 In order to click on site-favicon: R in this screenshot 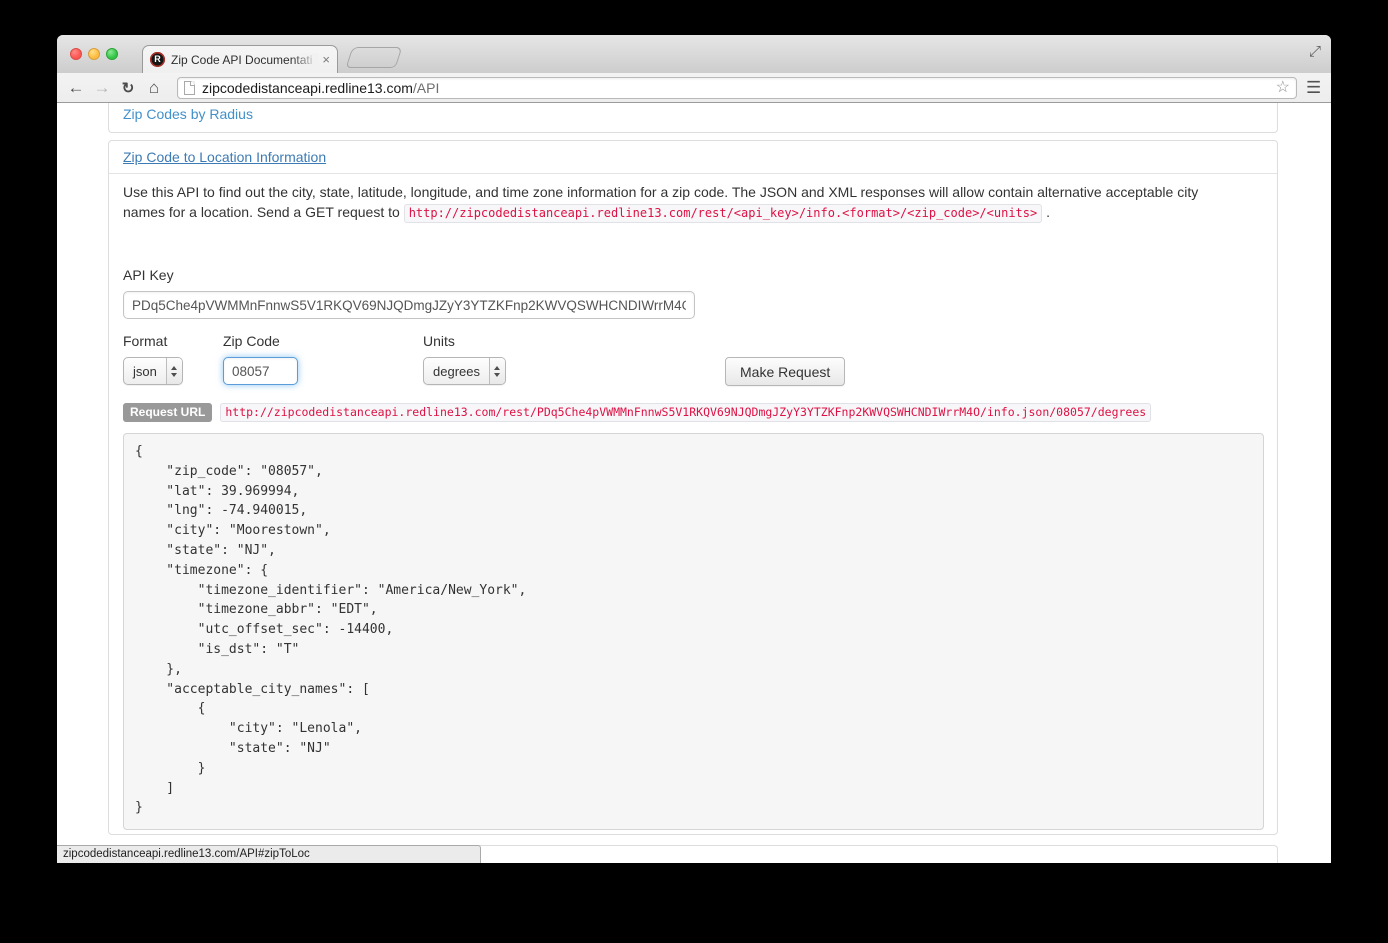, I will do `click(157, 59)`.